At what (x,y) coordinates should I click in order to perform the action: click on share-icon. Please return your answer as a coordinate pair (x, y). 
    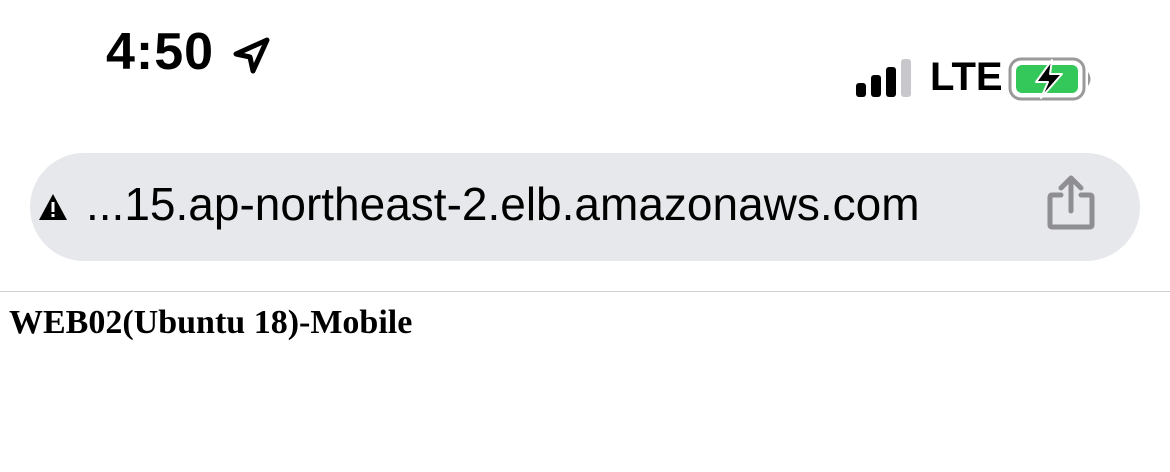
    Looking at the image, I should click on (1071, 203).